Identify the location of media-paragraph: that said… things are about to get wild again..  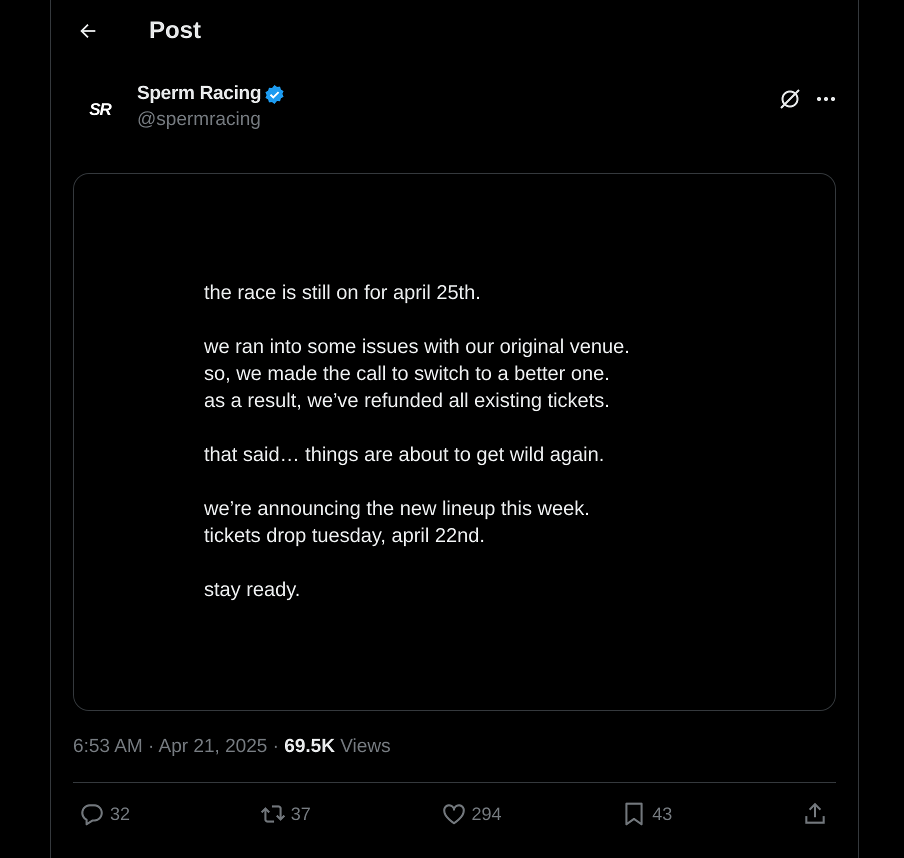
(405, 455).